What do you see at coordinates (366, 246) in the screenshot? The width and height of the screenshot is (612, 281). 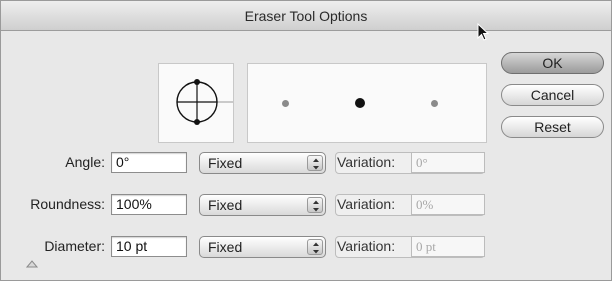 I see `diameter-variation-label: Variation:` at bounding box center [366, 246].